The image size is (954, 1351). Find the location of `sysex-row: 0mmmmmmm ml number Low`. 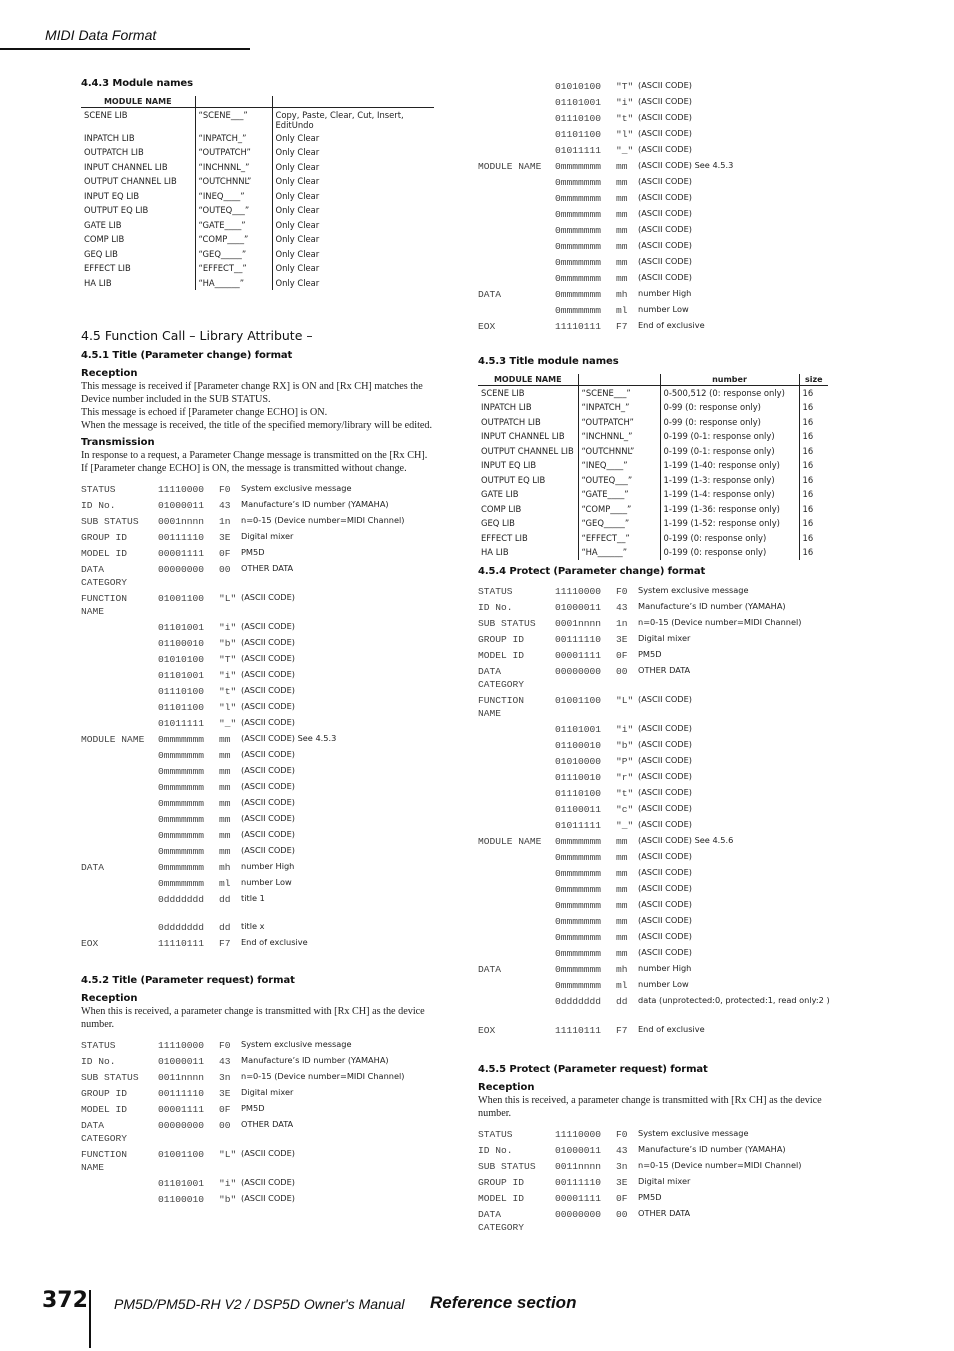

sysex-row: 0mmmmmmm ml number Low is located at coordinates (258, 885).